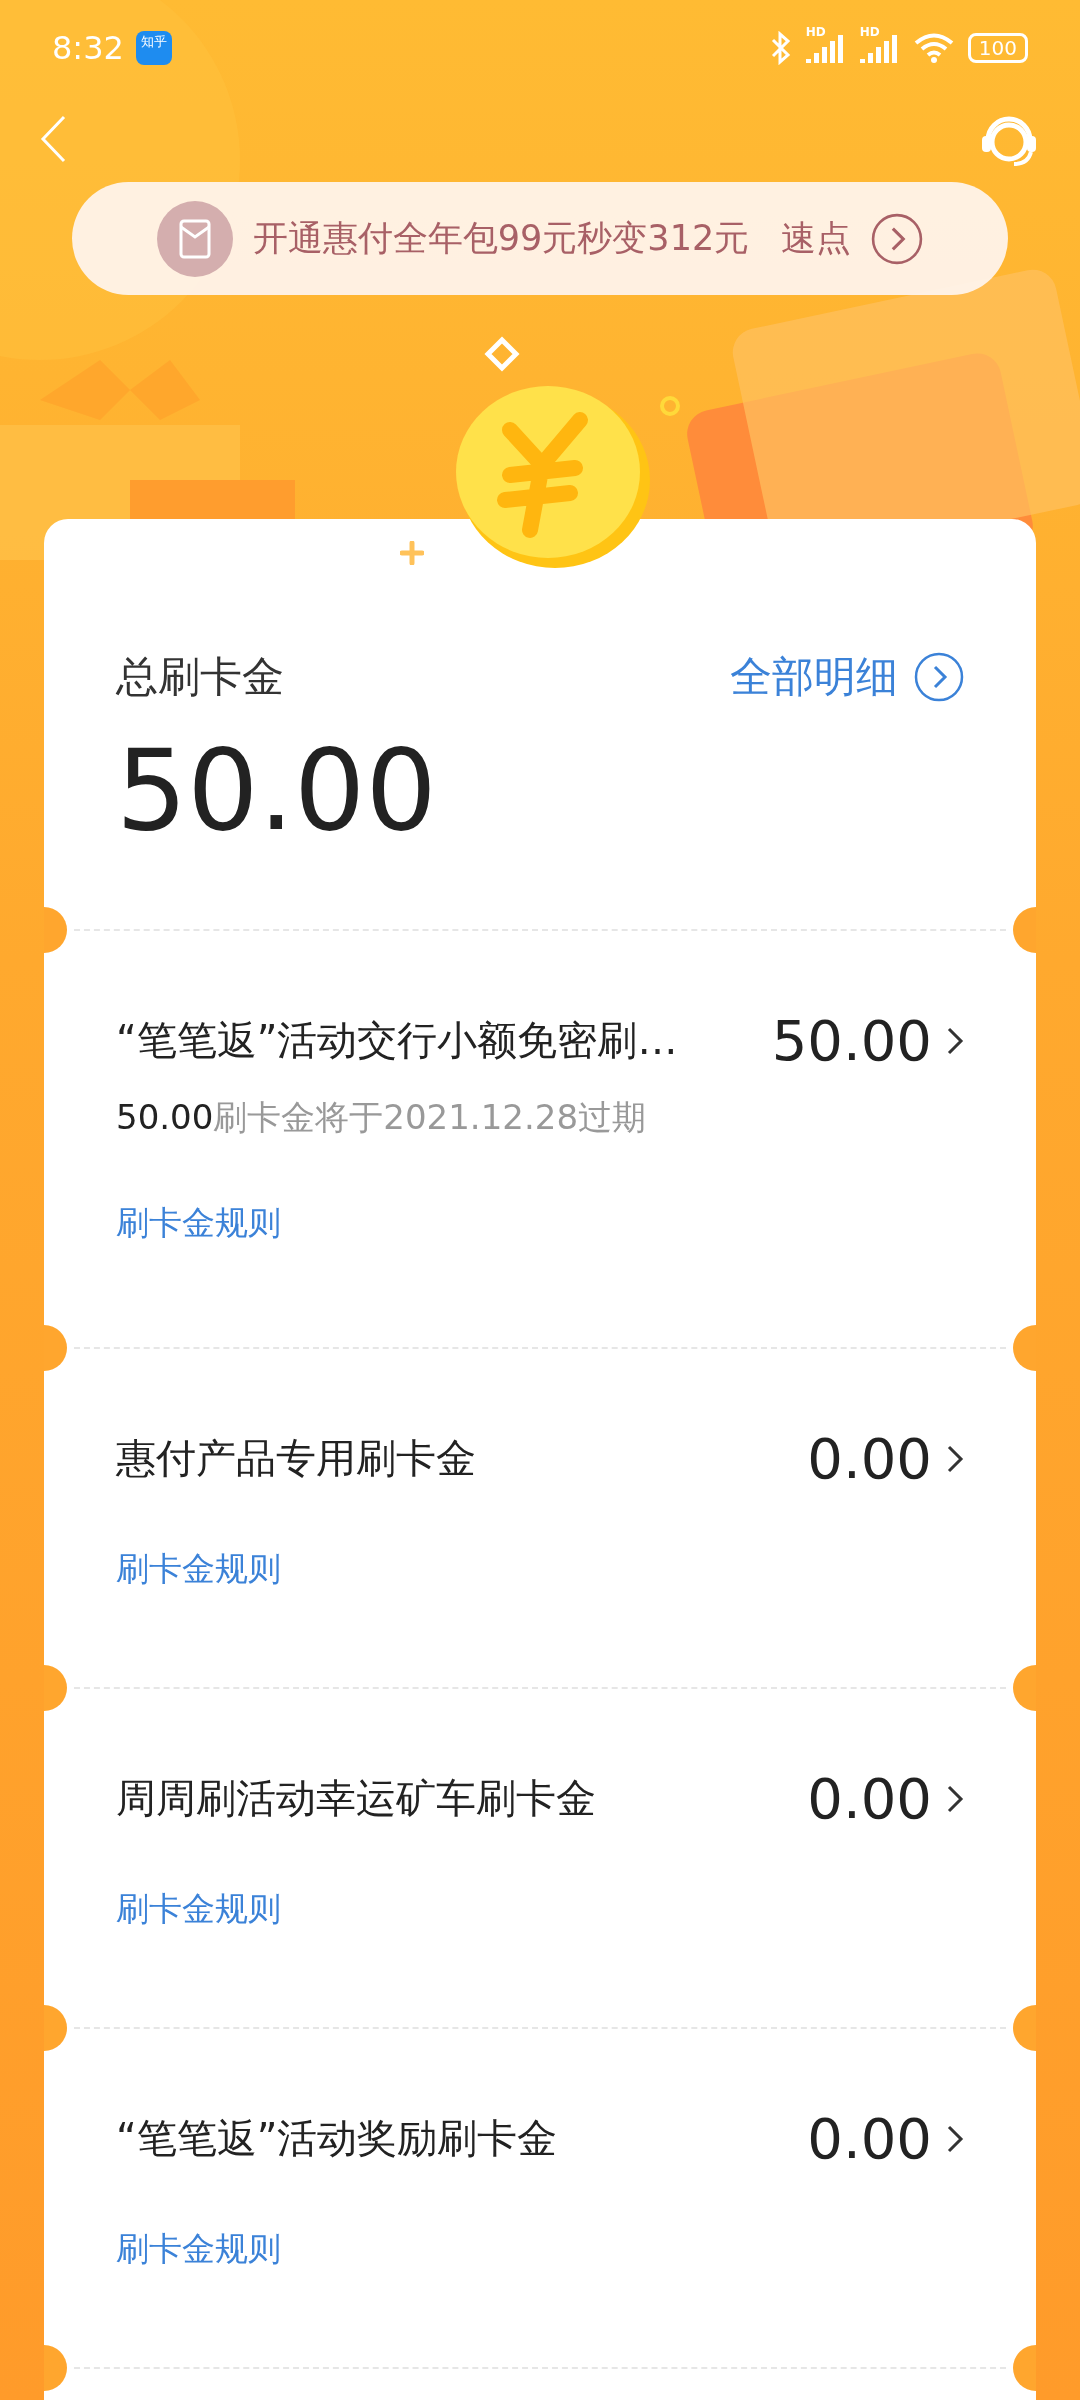  Describe the element at coordinates (194, 238) in the screenshot. I see `envelope-icon` at that location.